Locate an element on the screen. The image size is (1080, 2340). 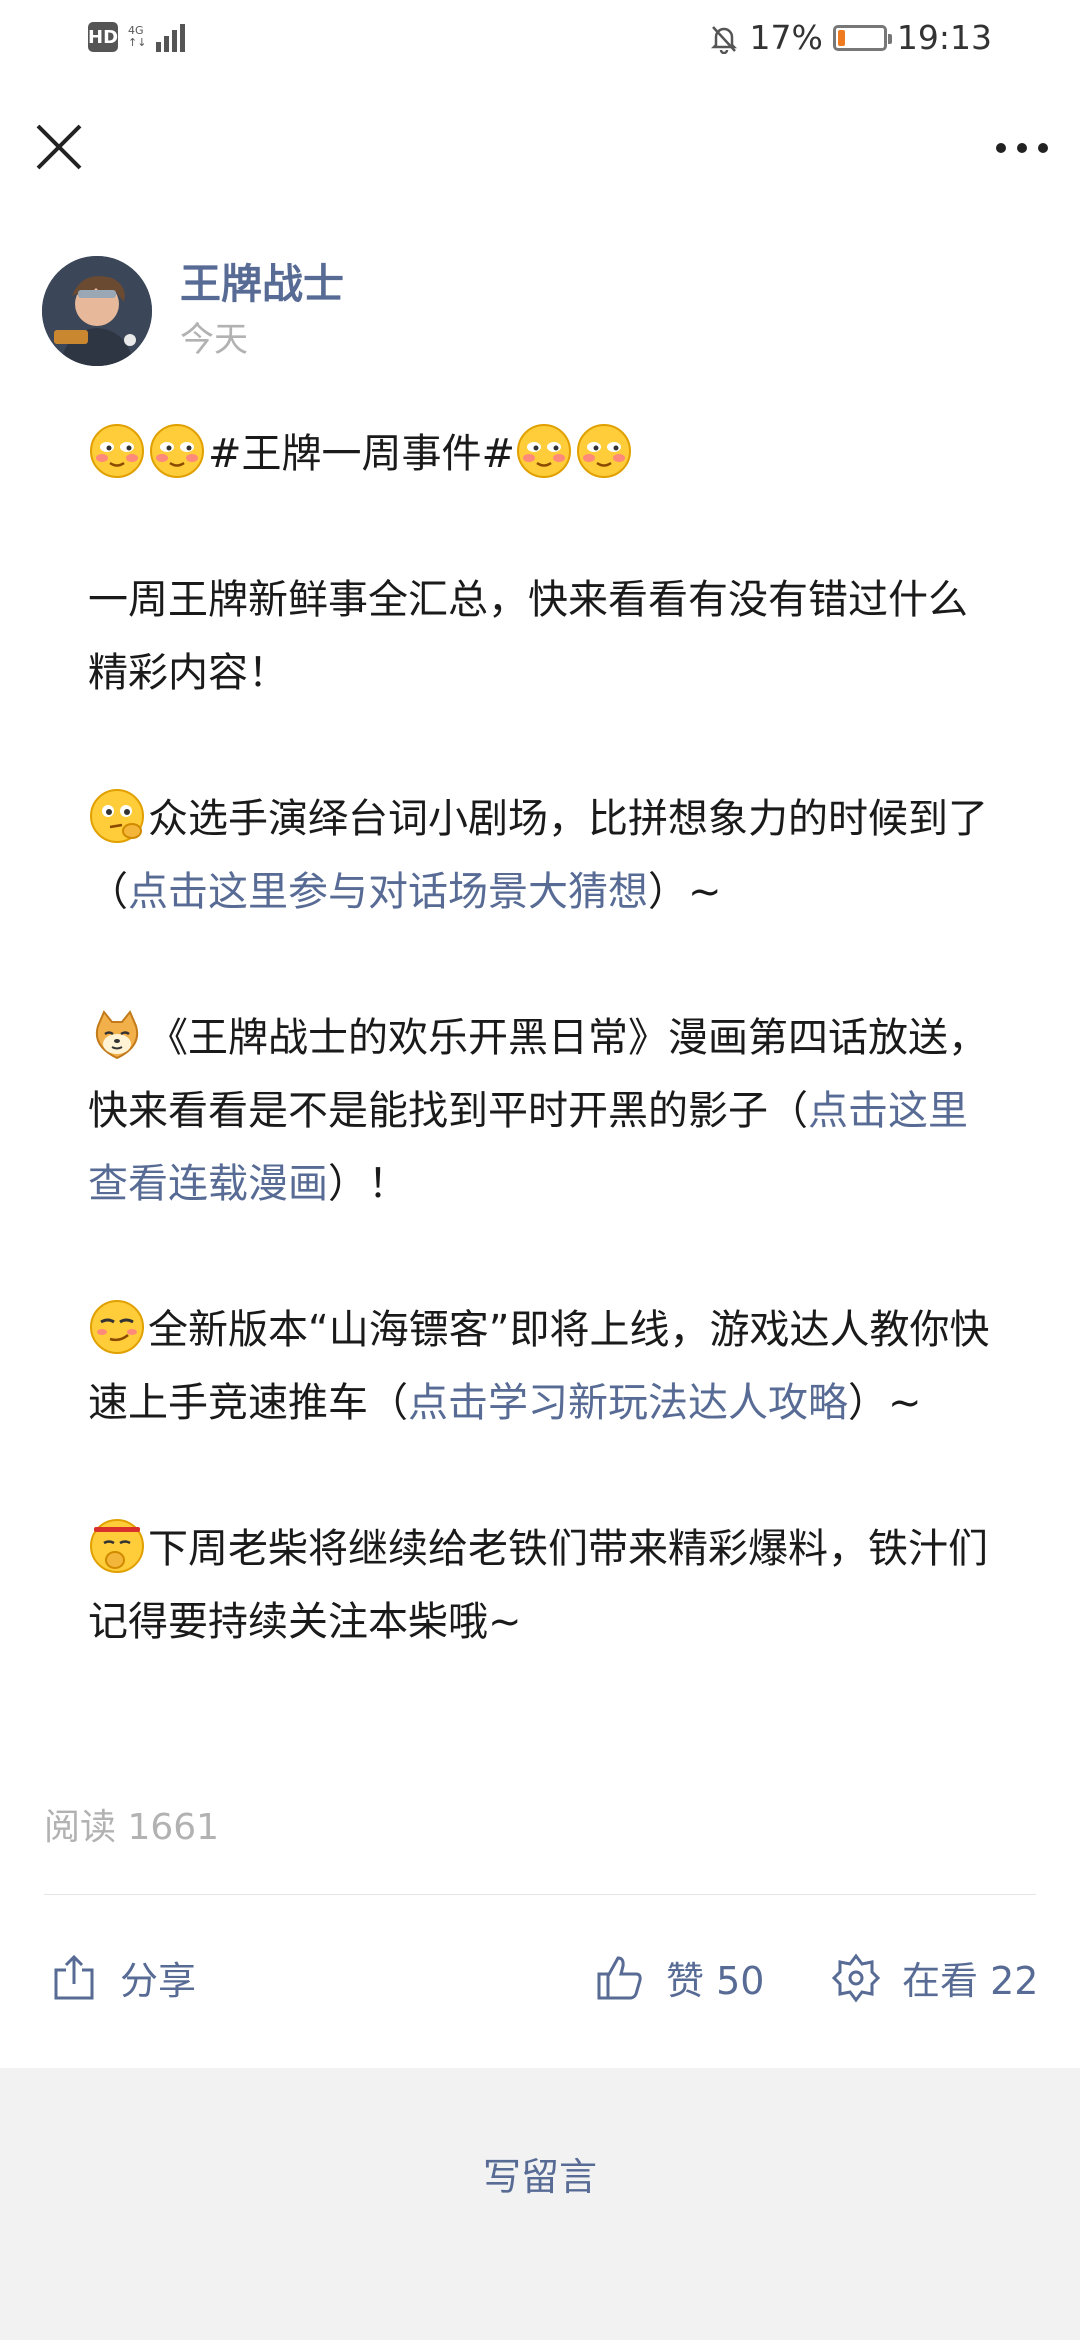
more-button is located at coordinates (1022, 148).